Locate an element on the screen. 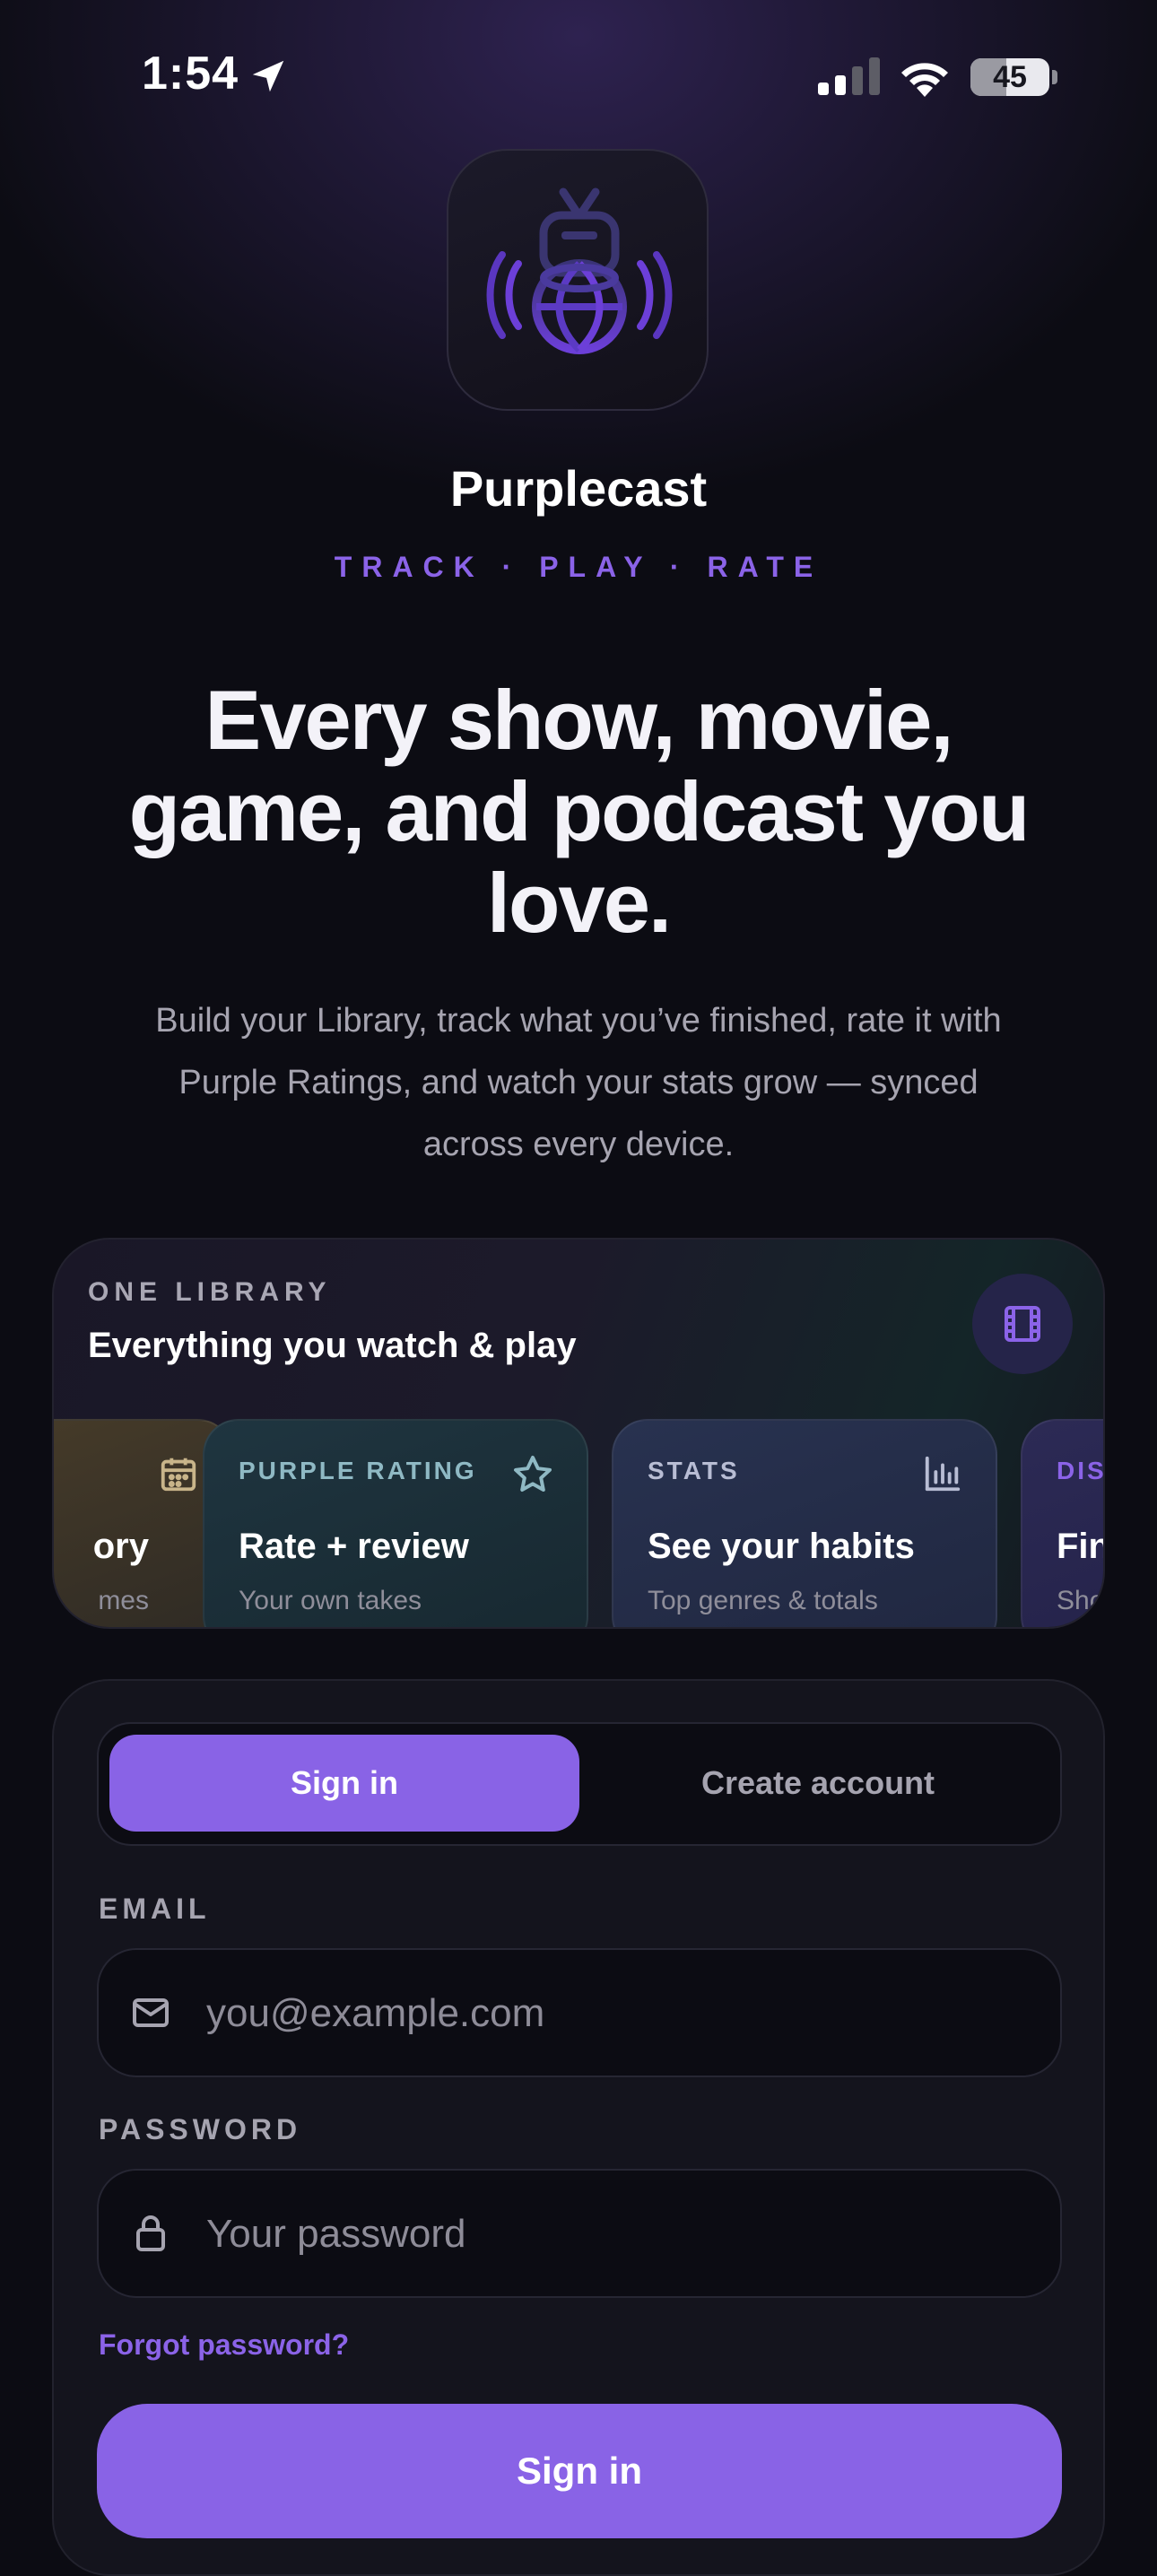 The width and height of the screenshot is (1157, 2576). star-icon is located at coordinates (533, 1474).